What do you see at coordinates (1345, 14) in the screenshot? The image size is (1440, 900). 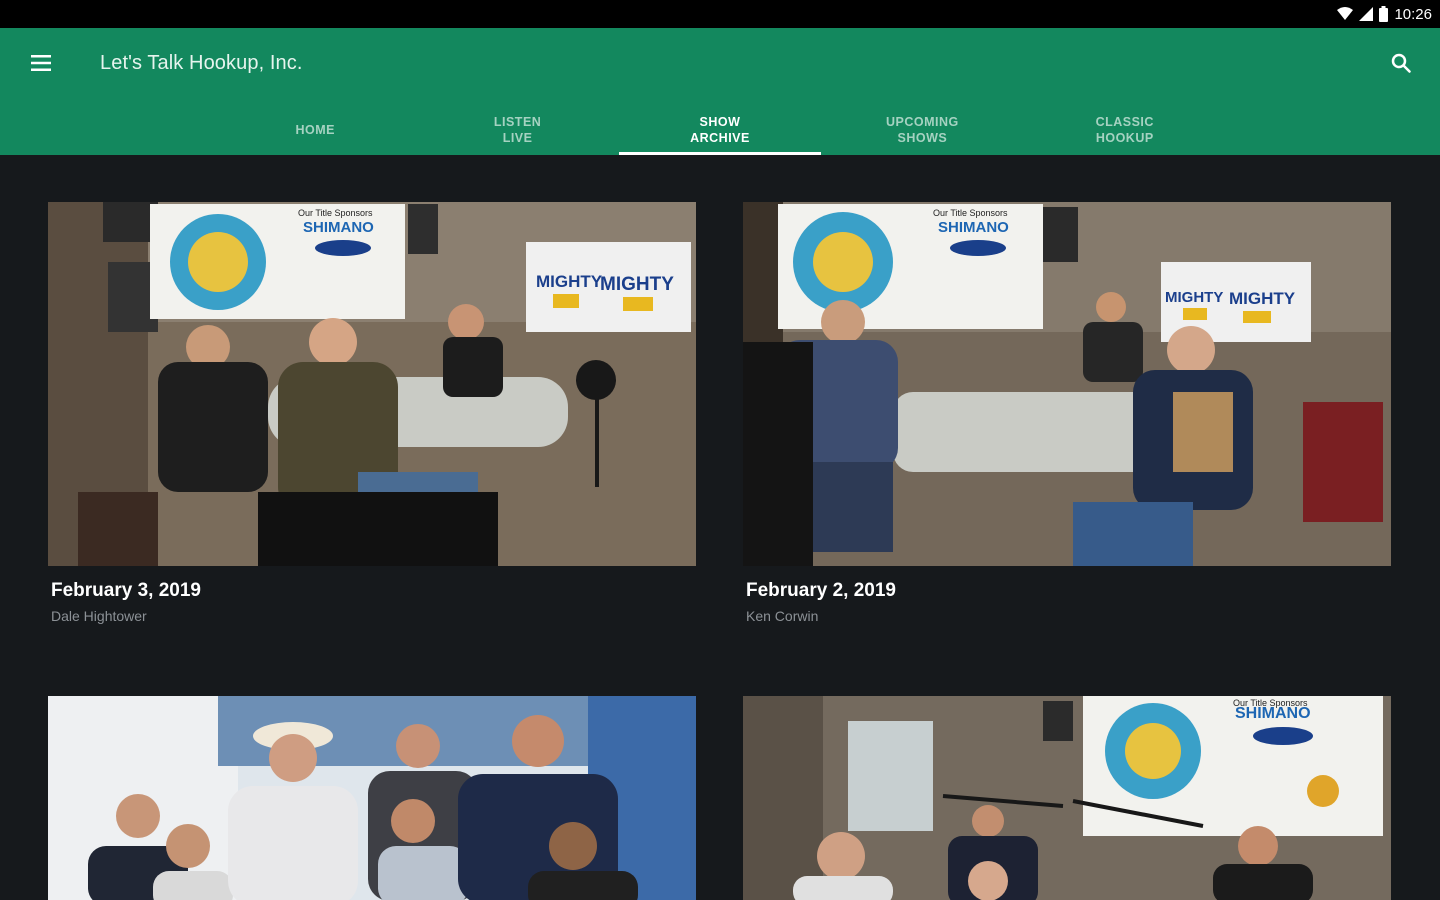 I see `wifi-icon` at bounding box center [1345, 14].